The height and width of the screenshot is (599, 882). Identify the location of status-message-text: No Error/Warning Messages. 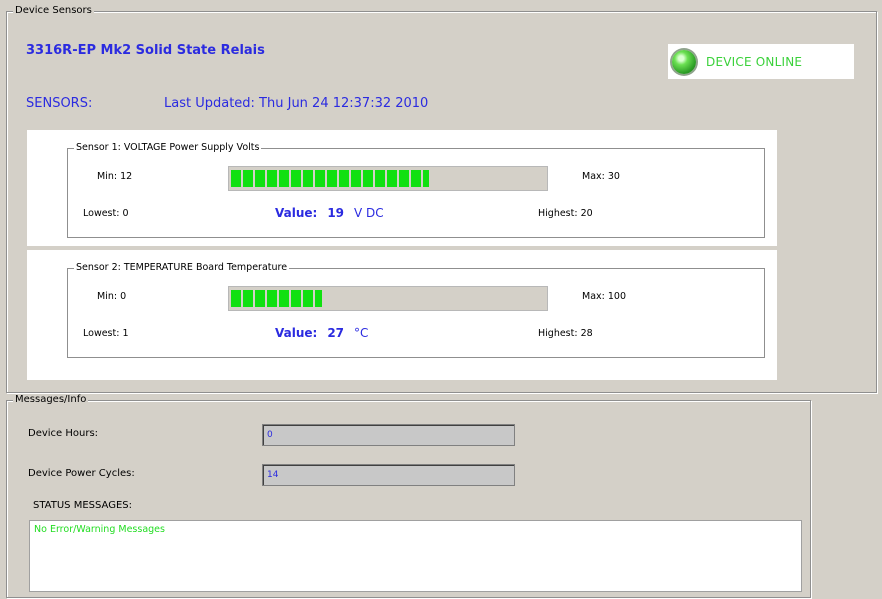
(99, 529).